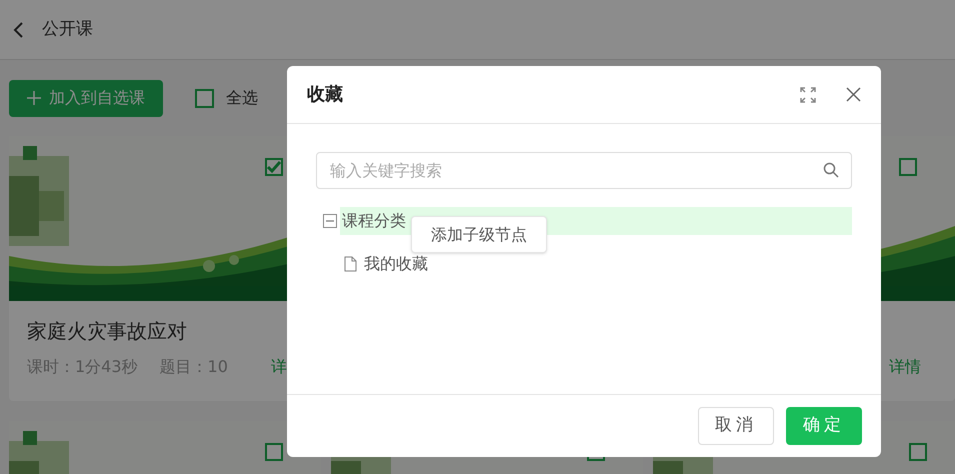  Describe the element at coordinates (736, 426) in the screenshot. I see `cancel-button: 取消` at that location.